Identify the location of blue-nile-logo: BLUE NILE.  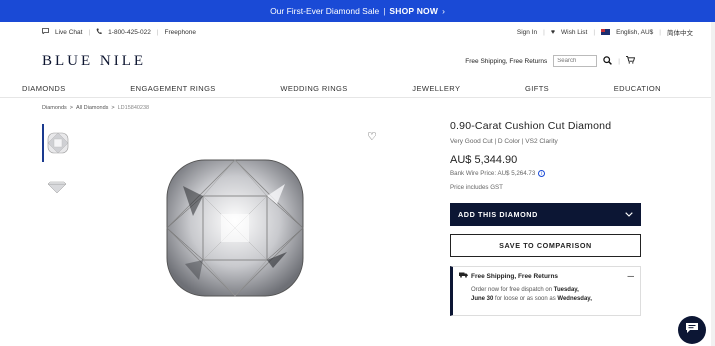
(94, 61).